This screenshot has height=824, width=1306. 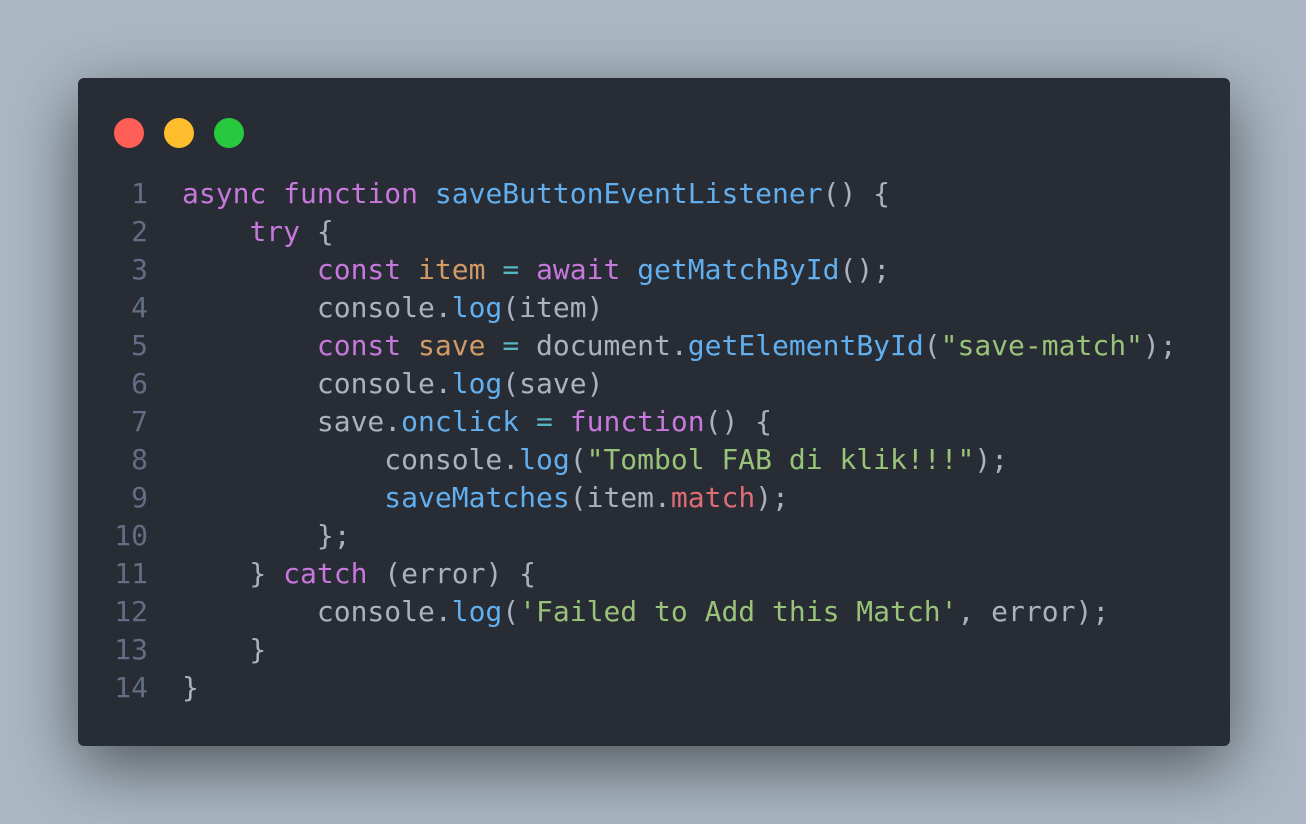 What do you see at coordinates (620, 497) in the screenshot?
I see `code-token: (item.` at bounding box center [620, 497].